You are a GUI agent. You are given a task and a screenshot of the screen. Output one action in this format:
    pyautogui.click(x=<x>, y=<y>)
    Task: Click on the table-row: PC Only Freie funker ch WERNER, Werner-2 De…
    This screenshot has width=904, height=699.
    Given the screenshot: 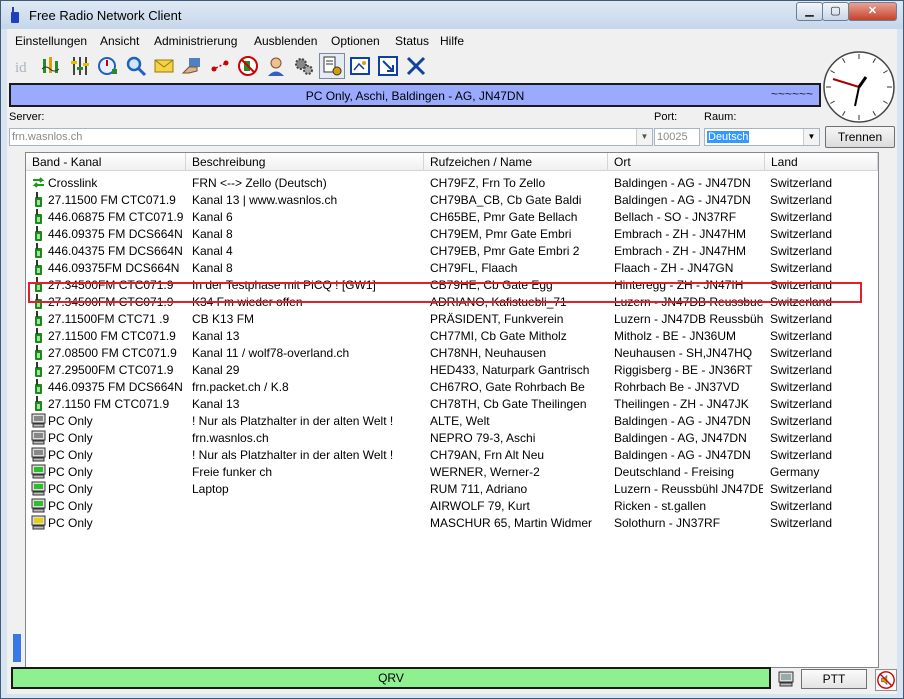 What is the action you would take?
    pyautogui.click(x=452, y=471)
    